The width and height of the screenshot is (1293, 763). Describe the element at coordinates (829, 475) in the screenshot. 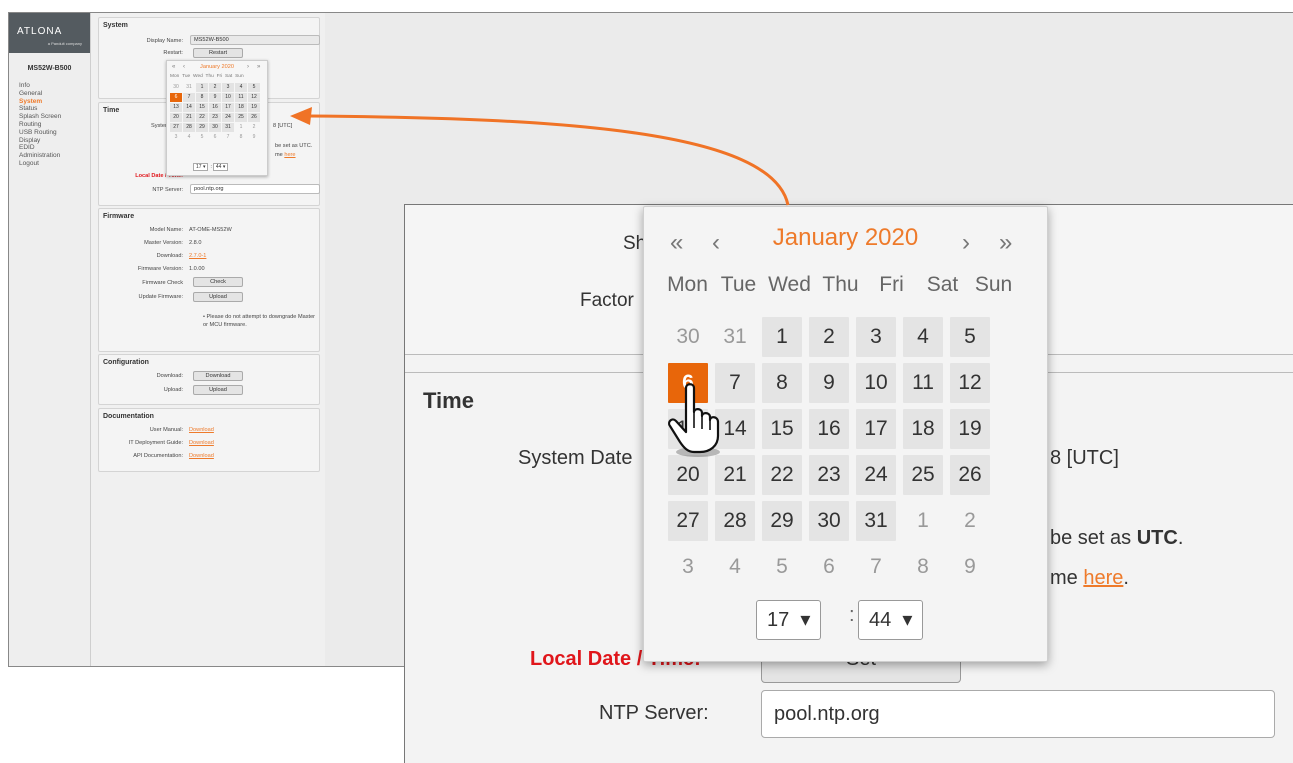

I see `day-cell: 23` at that location.